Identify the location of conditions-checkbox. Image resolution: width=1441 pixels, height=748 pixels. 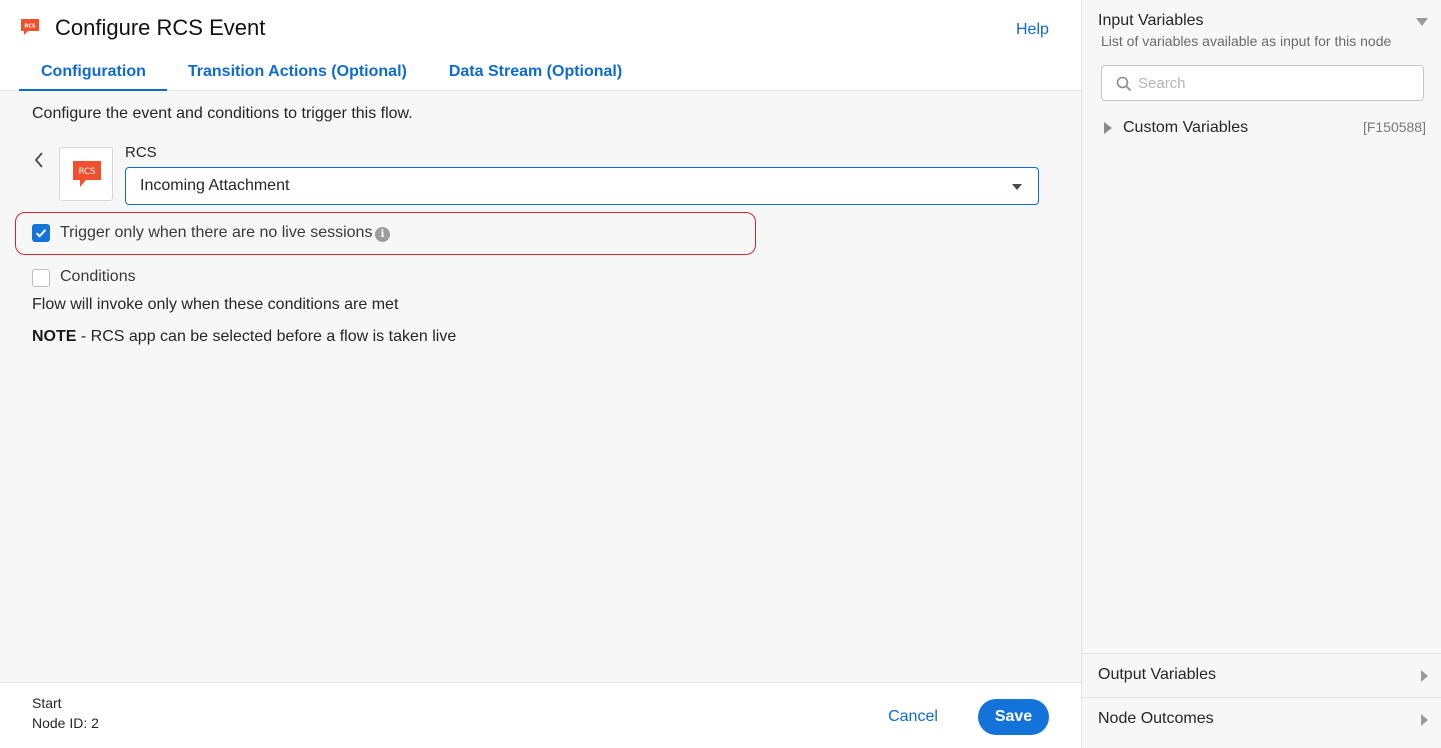
(41, 278).